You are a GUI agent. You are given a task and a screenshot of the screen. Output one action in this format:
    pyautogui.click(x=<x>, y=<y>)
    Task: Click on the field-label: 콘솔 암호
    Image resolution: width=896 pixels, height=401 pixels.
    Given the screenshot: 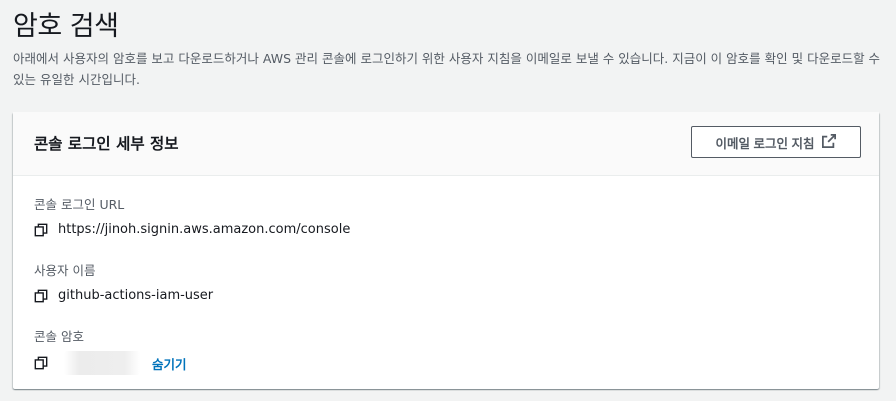 What is the action you would take?
    pyautogui.click(x=59, y=336)
    